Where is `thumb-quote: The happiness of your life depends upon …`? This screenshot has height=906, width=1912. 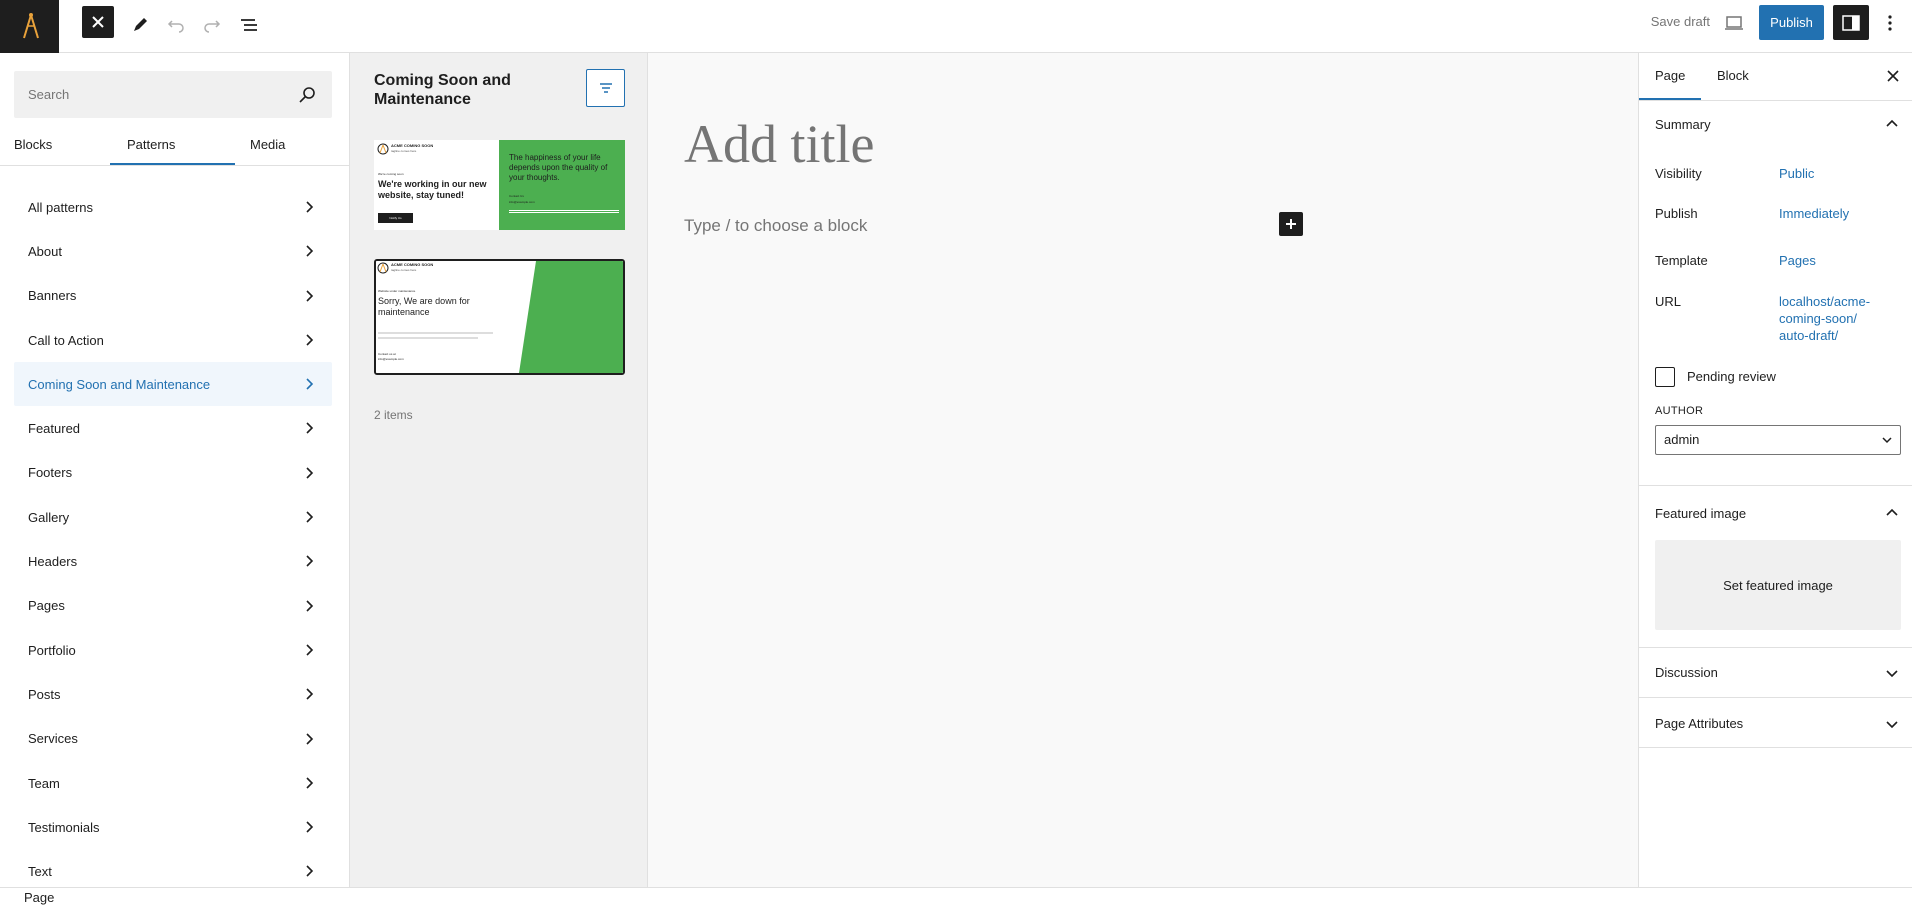
thumb-quote: The happiness of your life depends upon … is located at coordinates (558, 167).